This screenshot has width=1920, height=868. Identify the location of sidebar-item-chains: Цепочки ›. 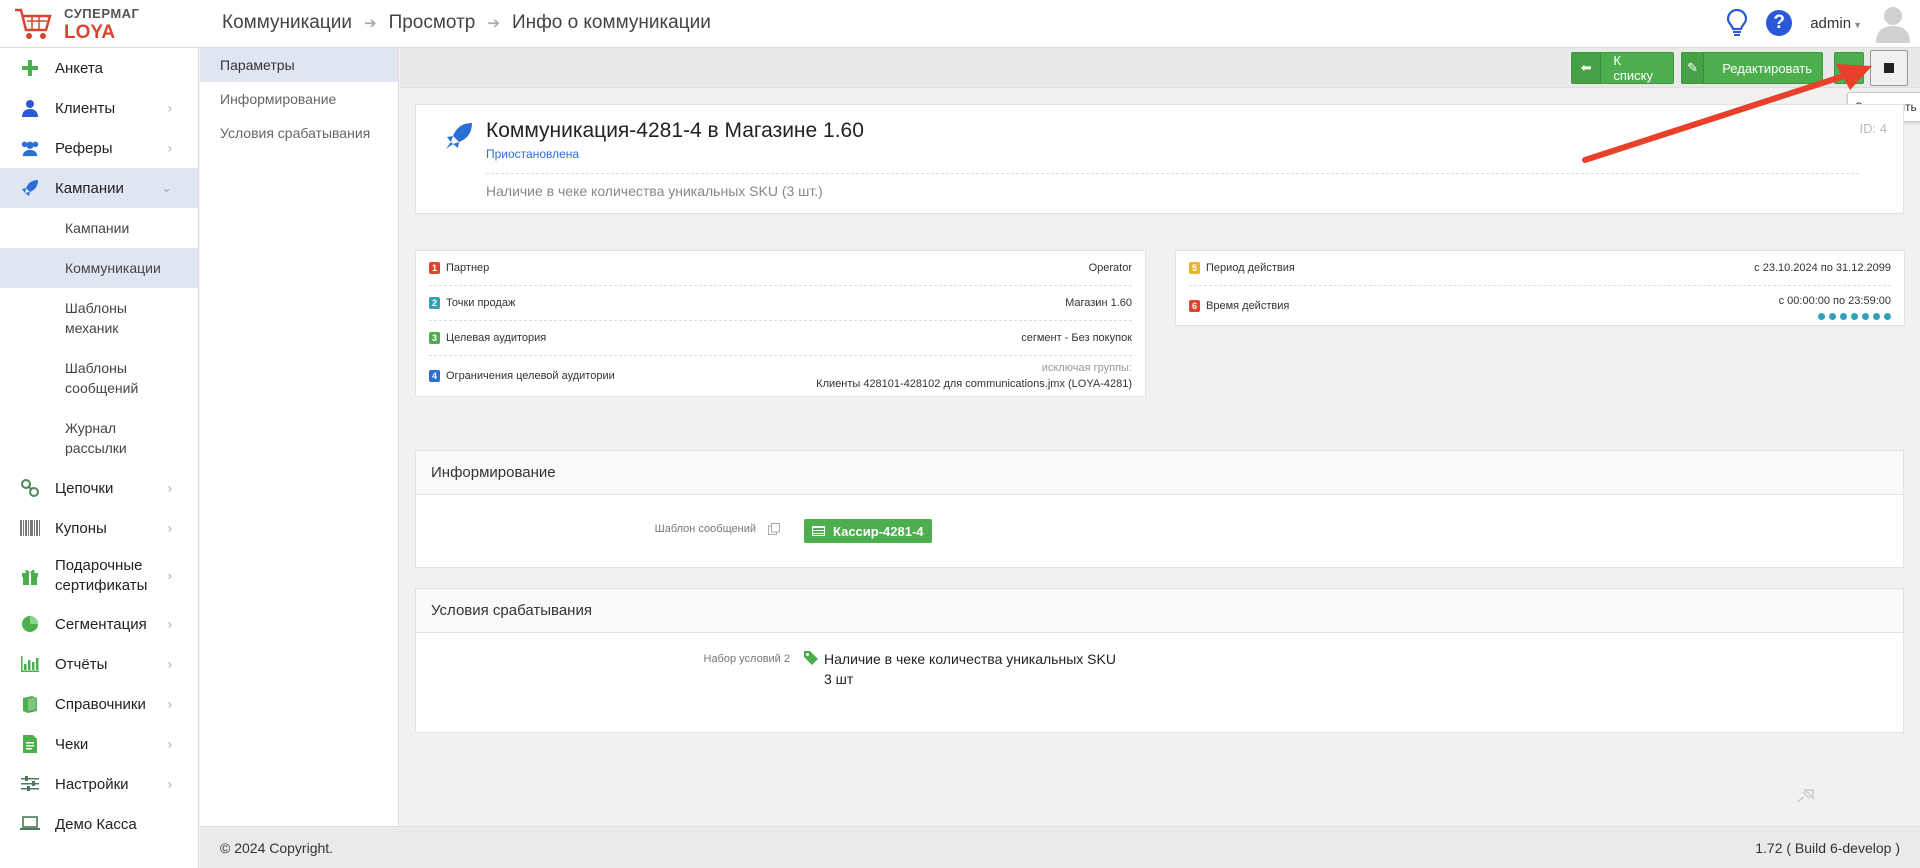
(99, 488).